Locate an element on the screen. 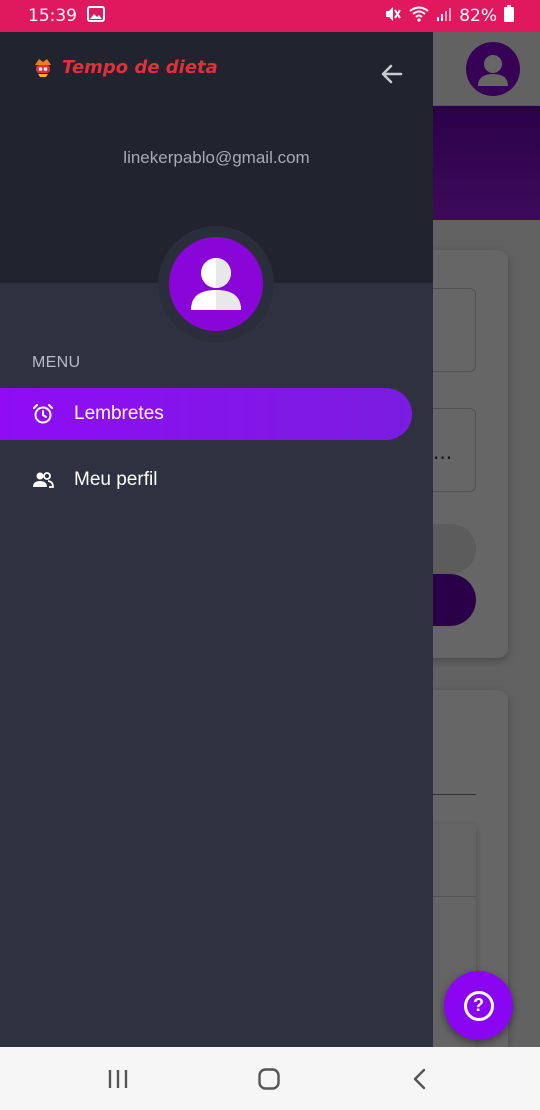  gallery-icon is located at coordinates (96, 16).